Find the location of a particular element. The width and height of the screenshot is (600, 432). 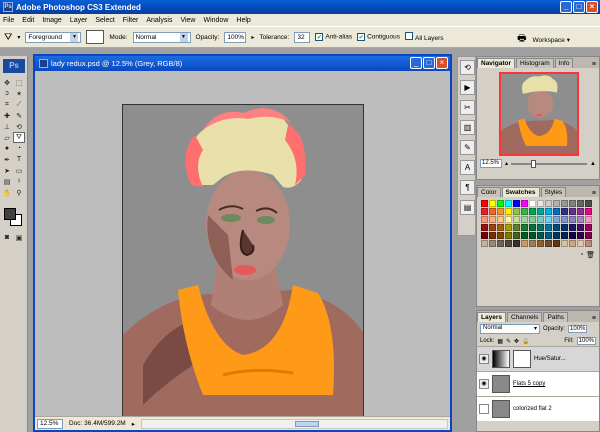

stamp-tool-icon: ⊥ is located at coordinates (7, 126).